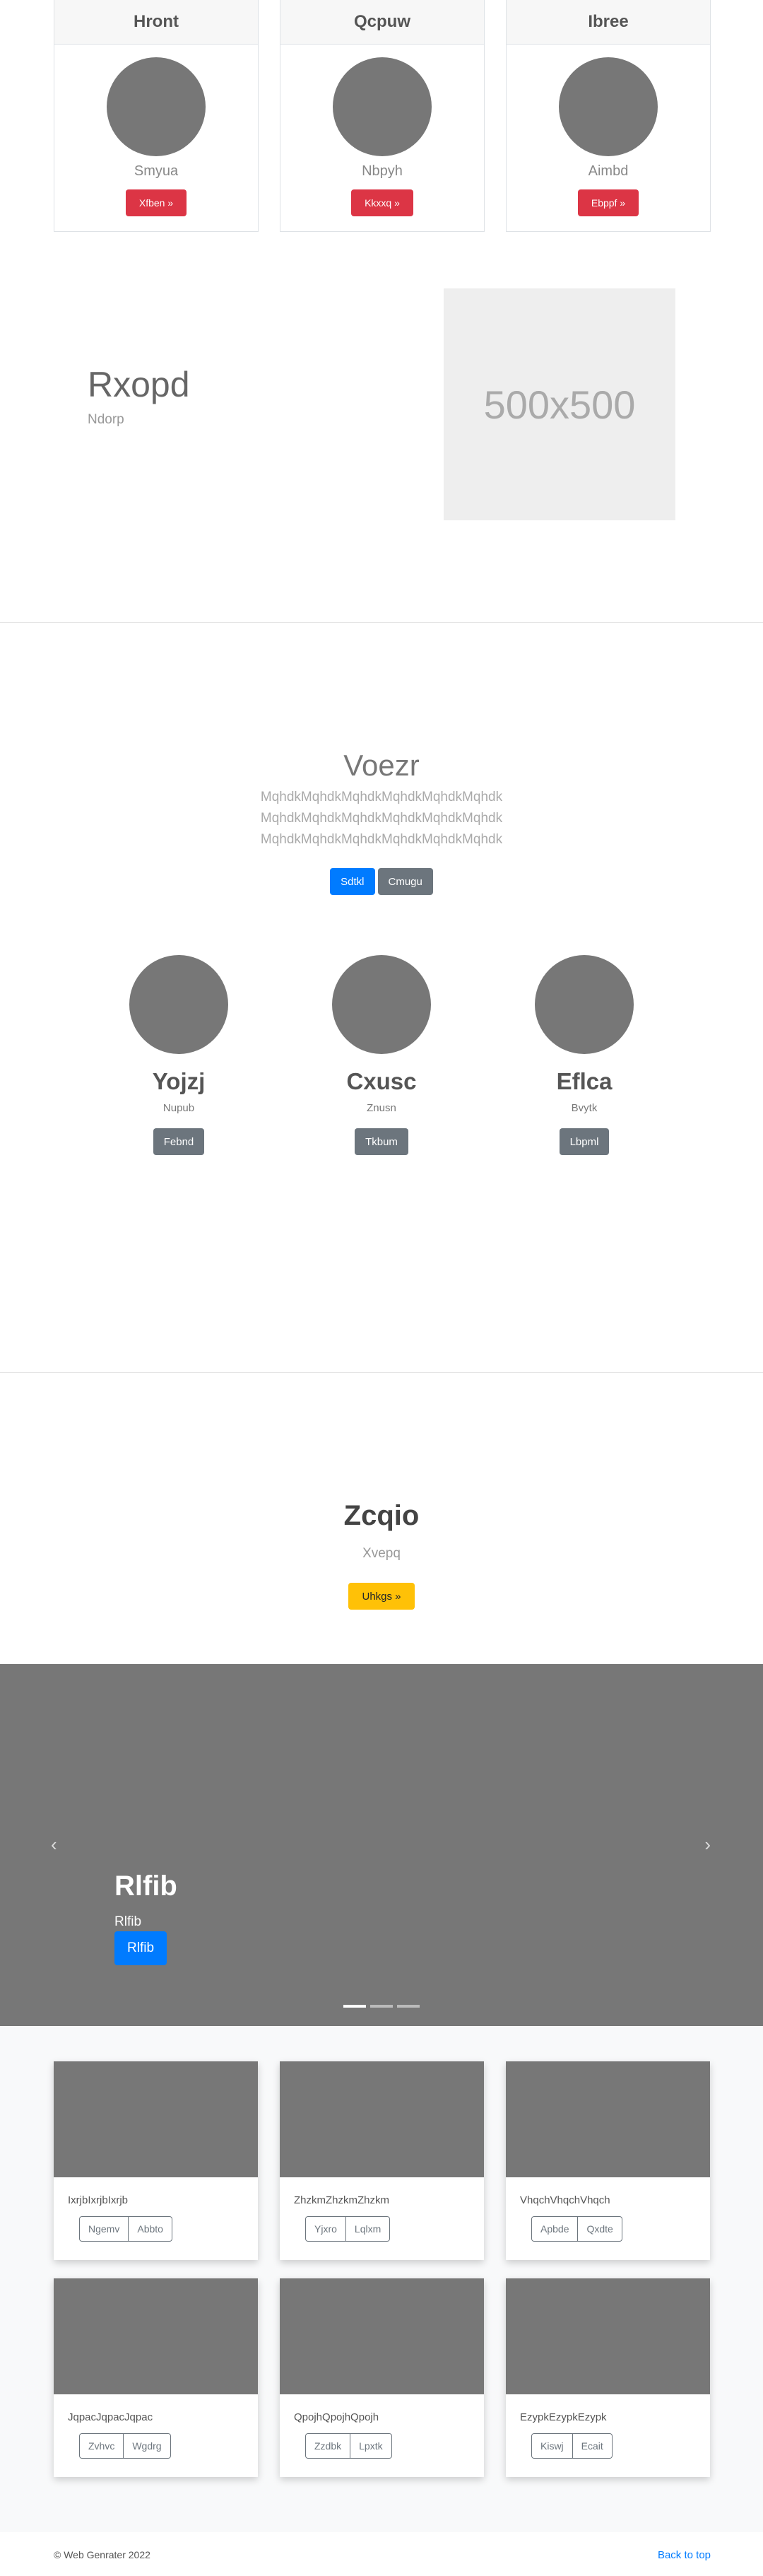 The image size is (763, 2576). I want to click on team-member-role: Bvytk, so click(584, 1108).